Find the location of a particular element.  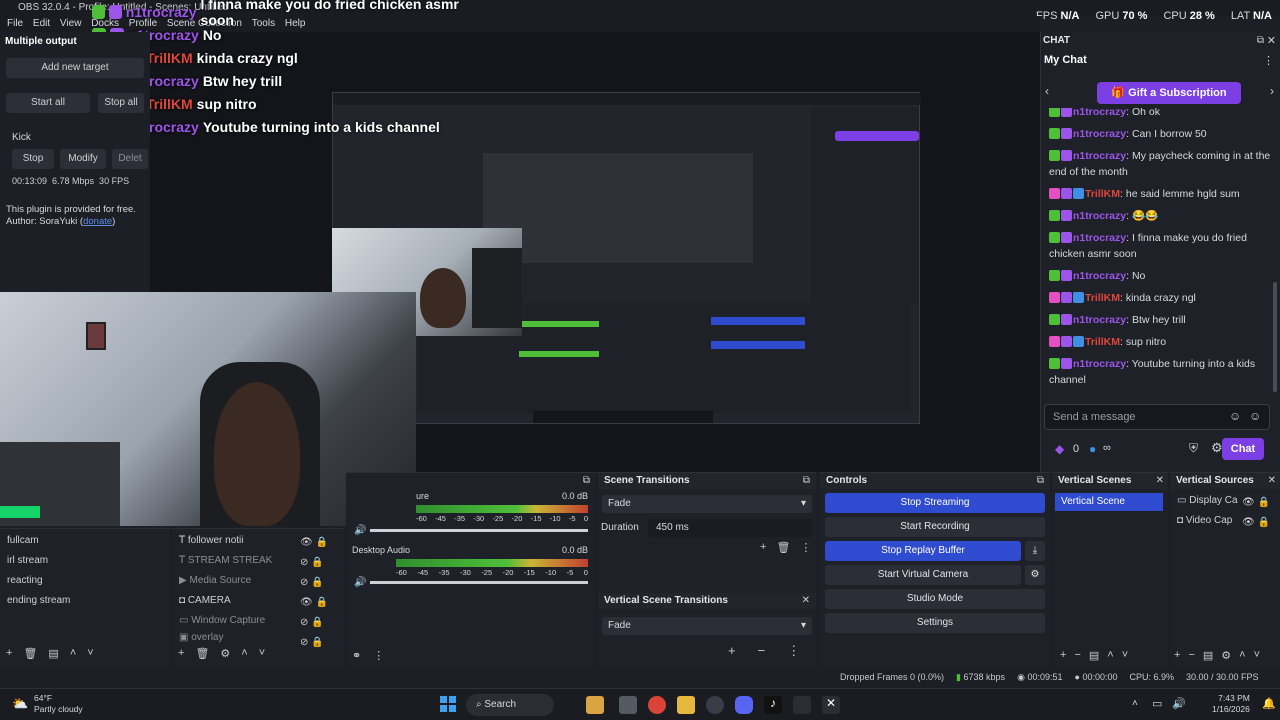

stop-streaming-button: Stop Streaming is located at coordinates (935, 503).